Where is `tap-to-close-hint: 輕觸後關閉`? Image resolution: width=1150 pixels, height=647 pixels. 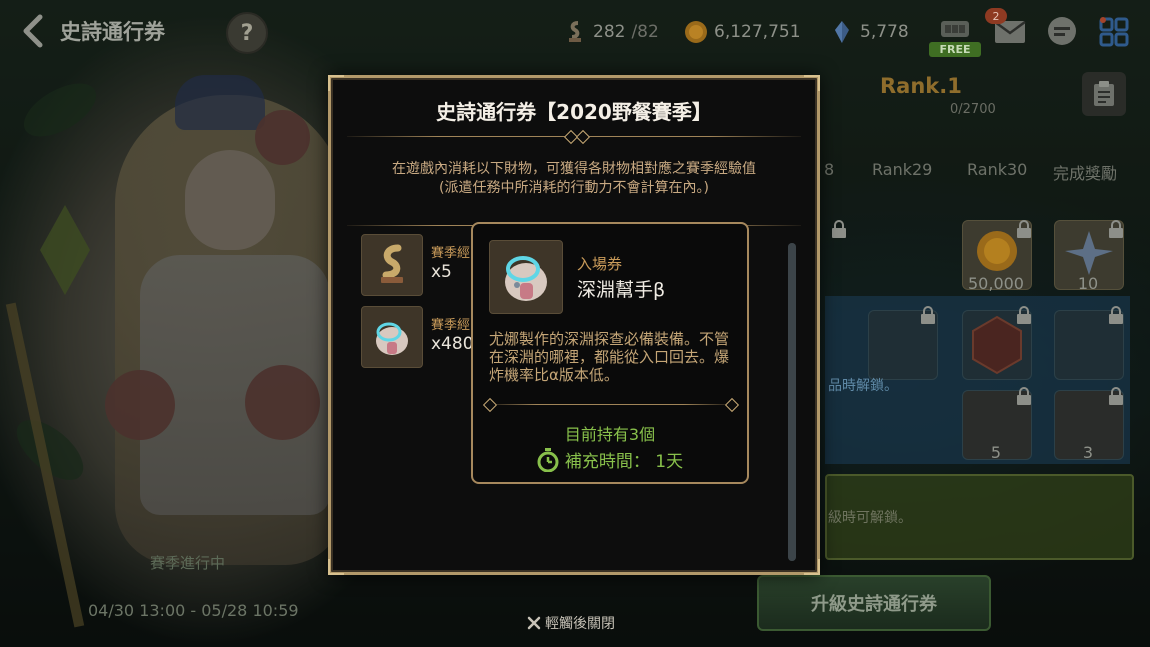
tap-to-close-hint: 輕觸後關閉 is located at coordinates (571, 623).